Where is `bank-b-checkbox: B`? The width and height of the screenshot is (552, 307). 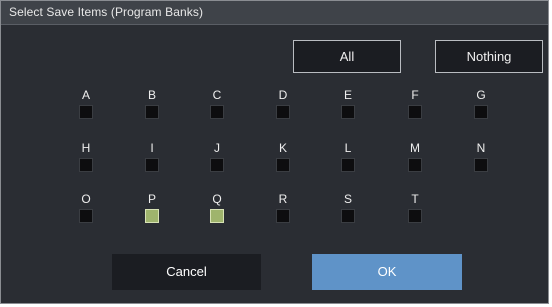
bank-b-checkbox: B is located at coordinates (152, 107).